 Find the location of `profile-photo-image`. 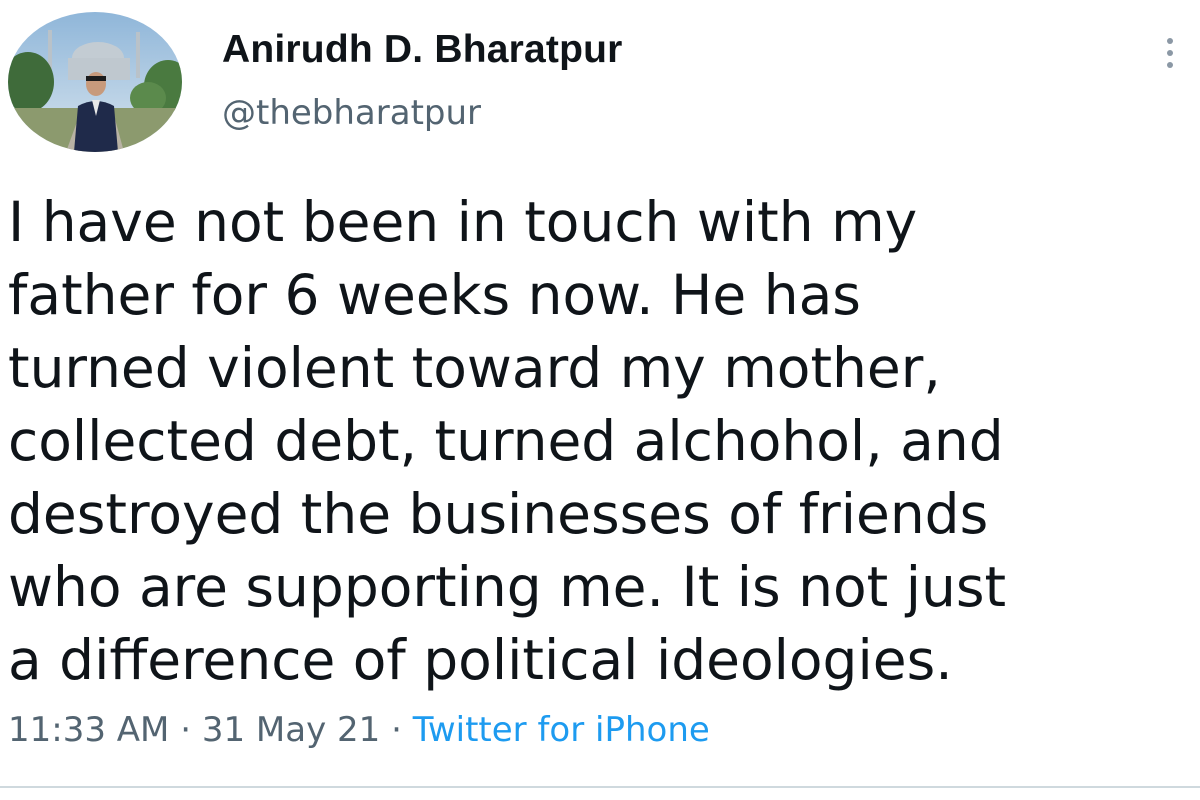

profile-photo-image is located at coordinates (95, 82).